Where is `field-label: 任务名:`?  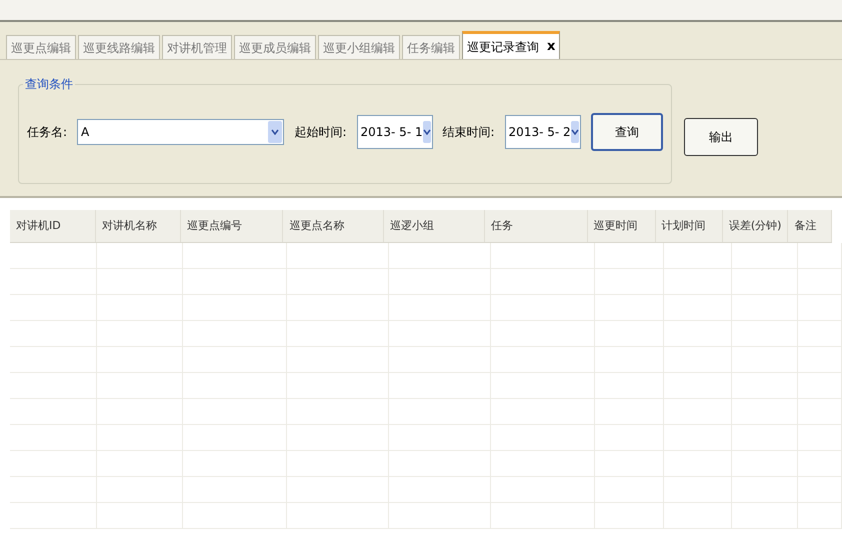 field-label: 任务名: is located at coordinates (47, 132).